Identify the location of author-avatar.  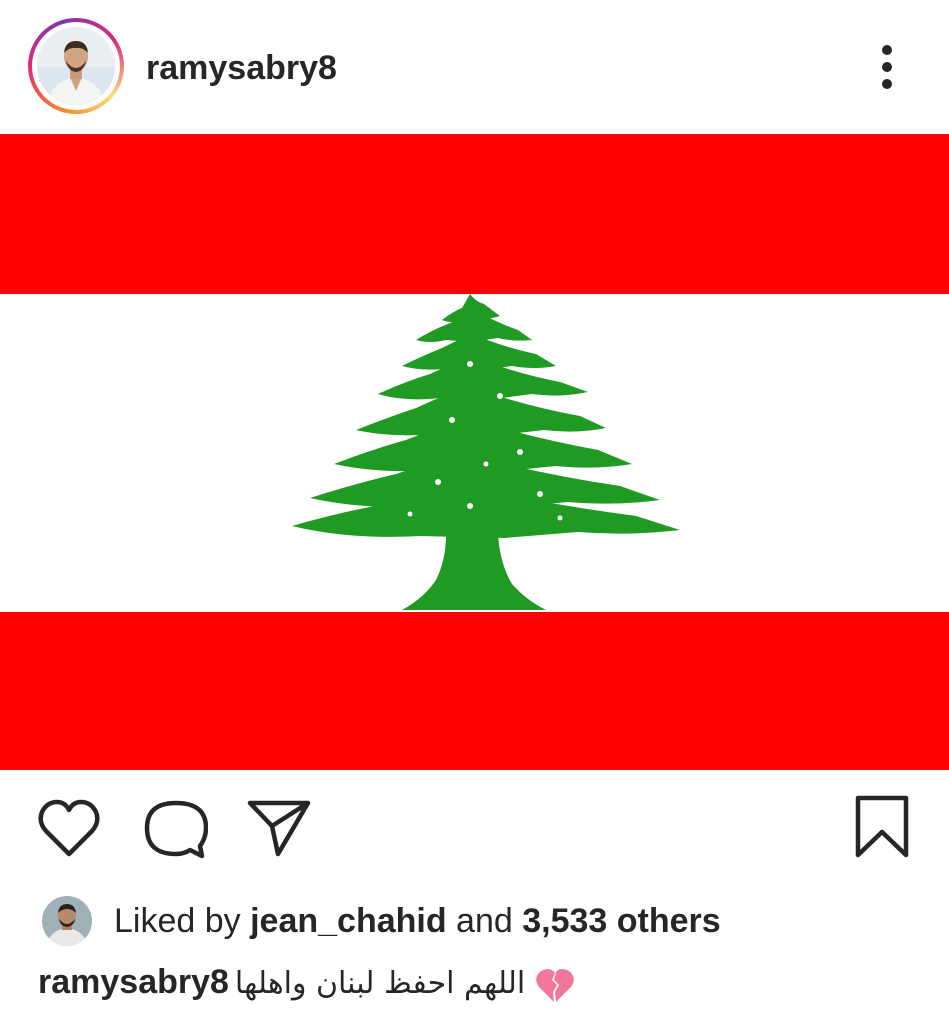
(76, 66).